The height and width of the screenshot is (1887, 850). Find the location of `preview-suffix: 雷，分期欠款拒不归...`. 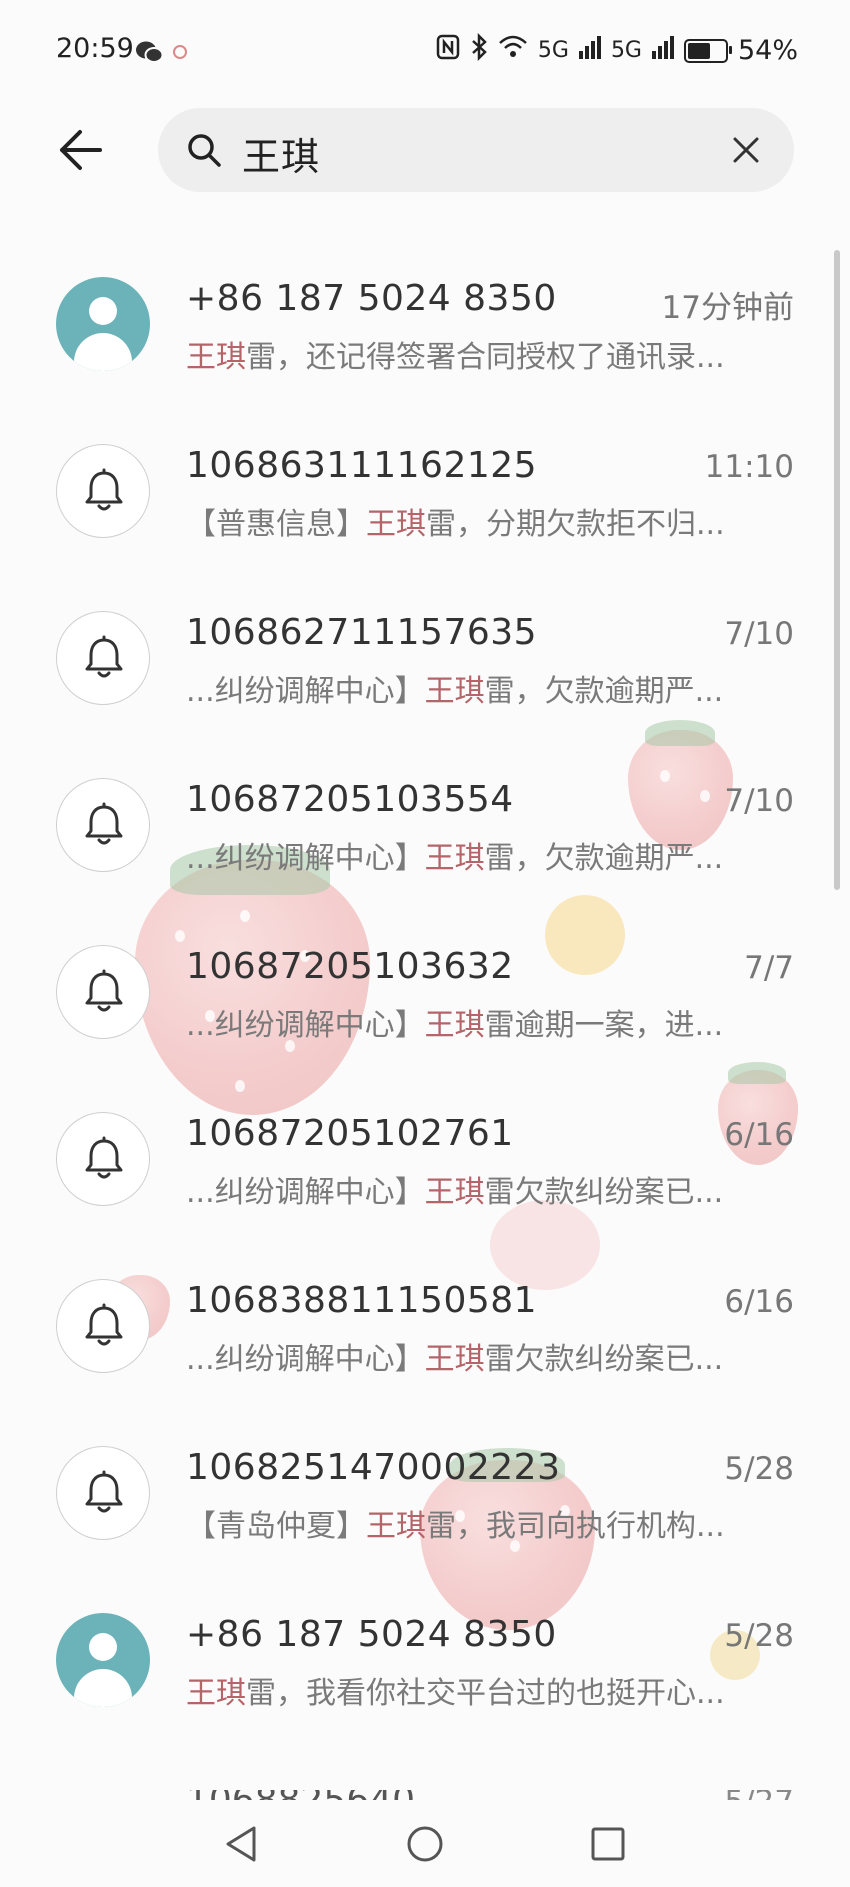

preview-suffix: 雷，分期欠款拒不归... is located at coordinates (575, 524).